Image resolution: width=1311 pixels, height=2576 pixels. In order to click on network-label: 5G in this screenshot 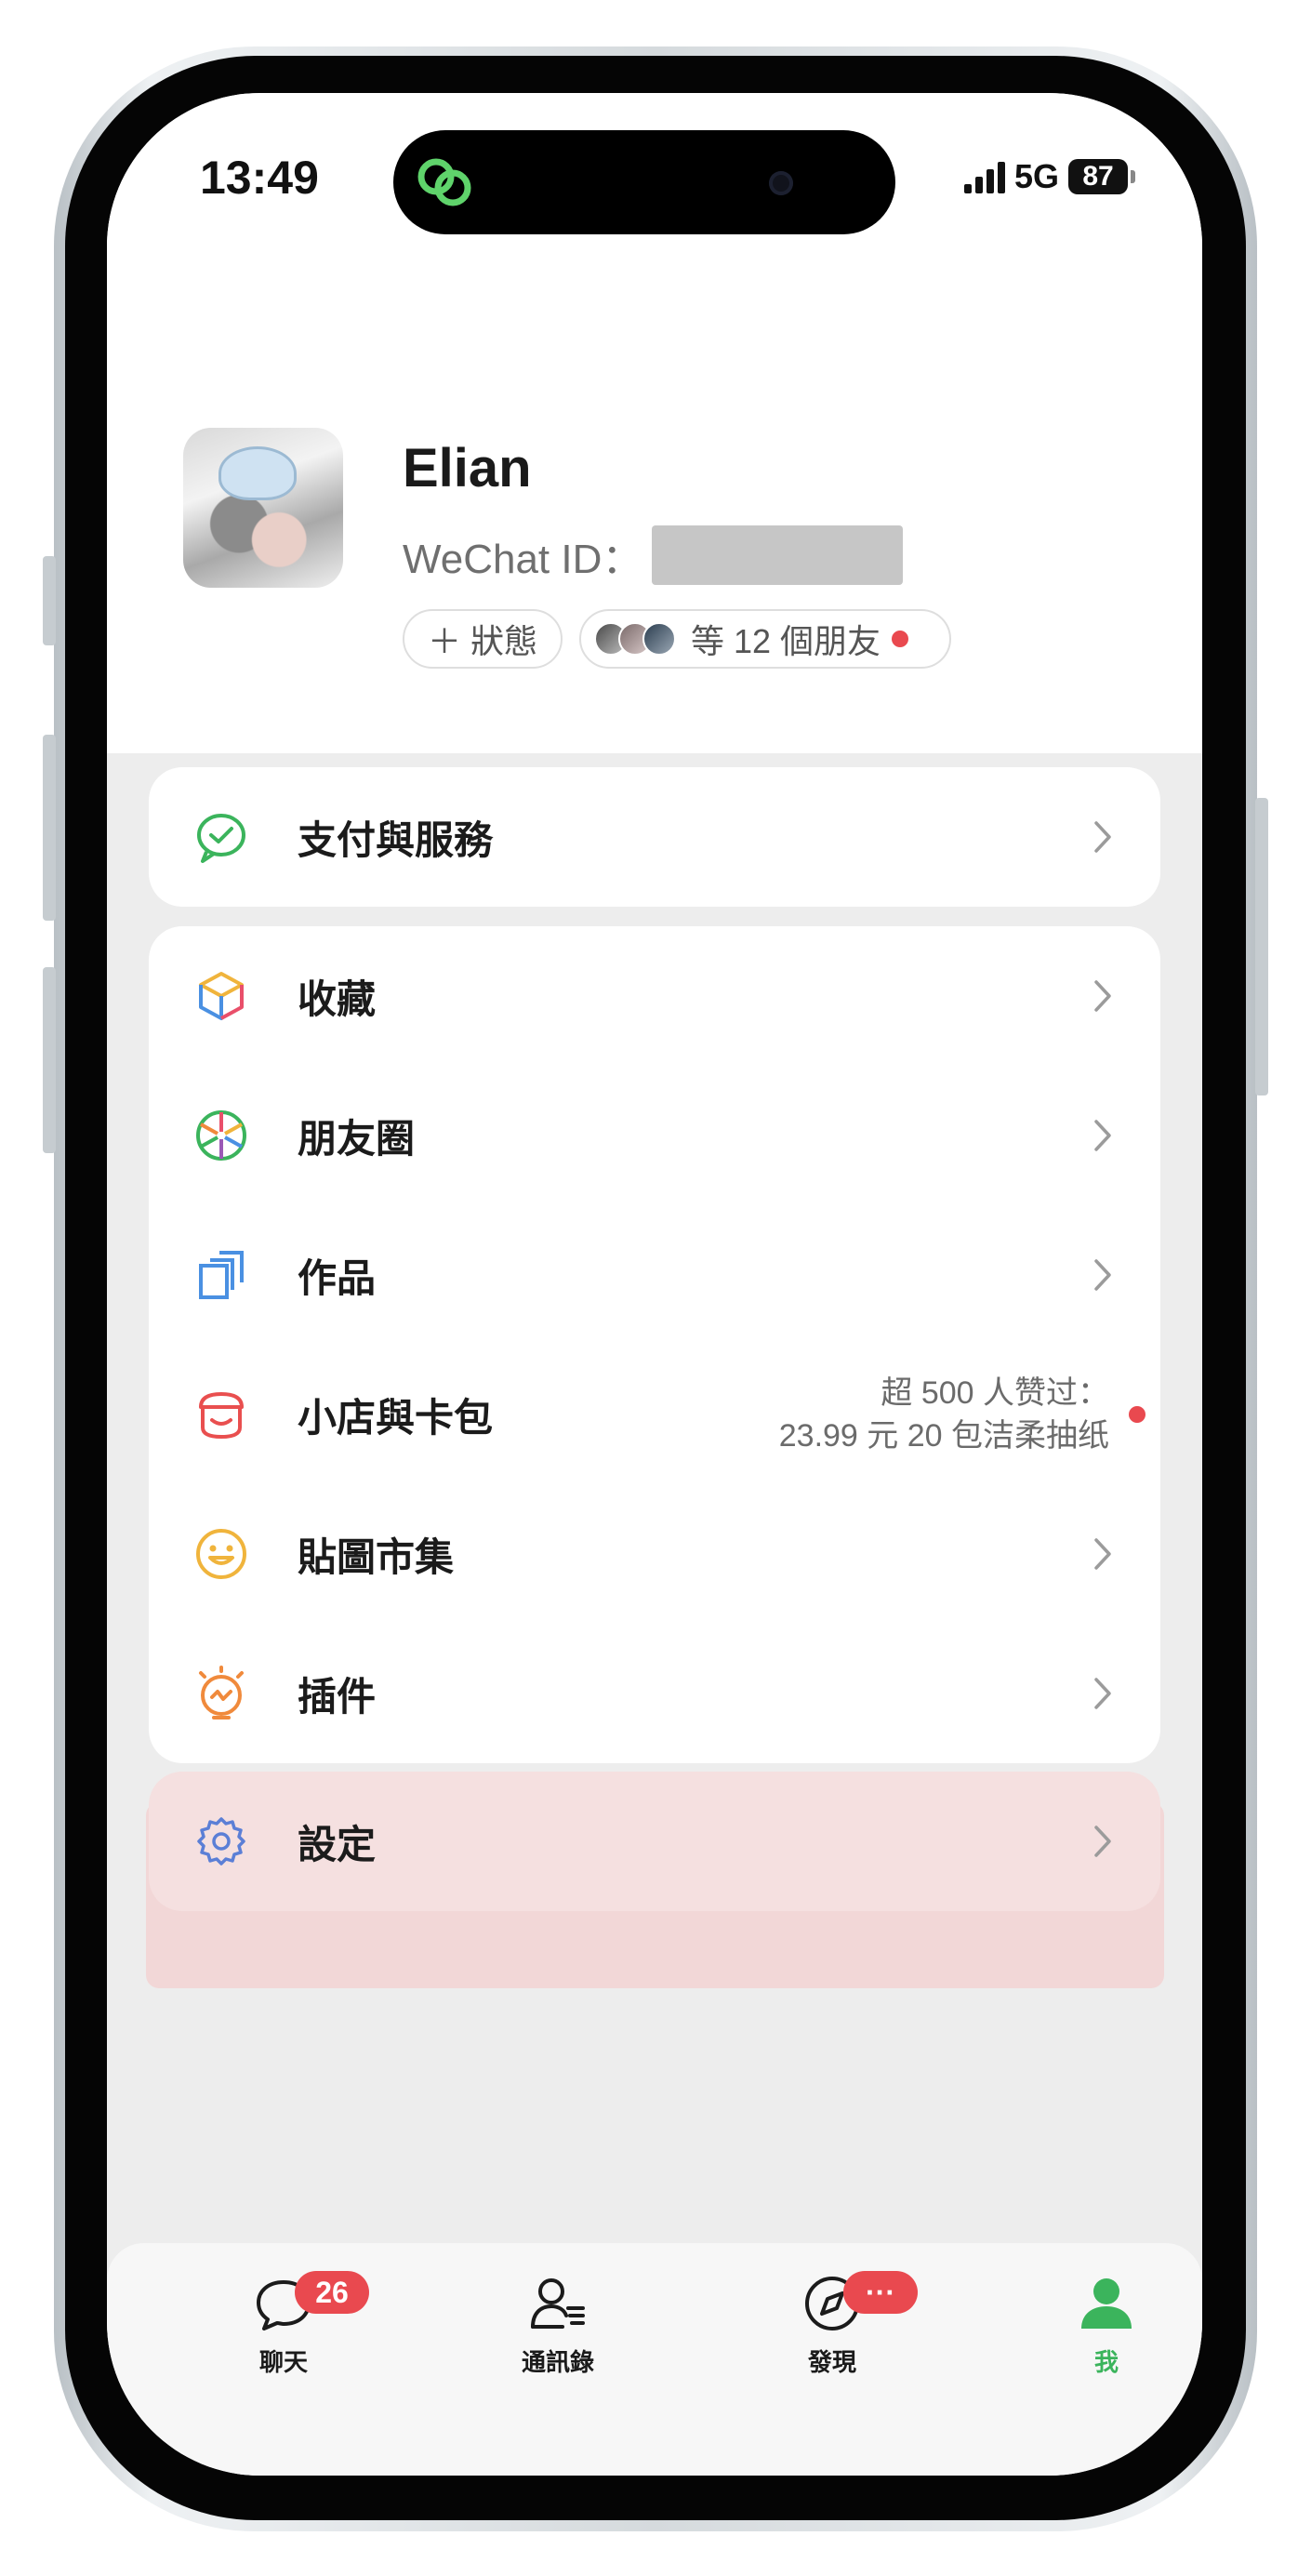, I will do `click(1036, 176)`.